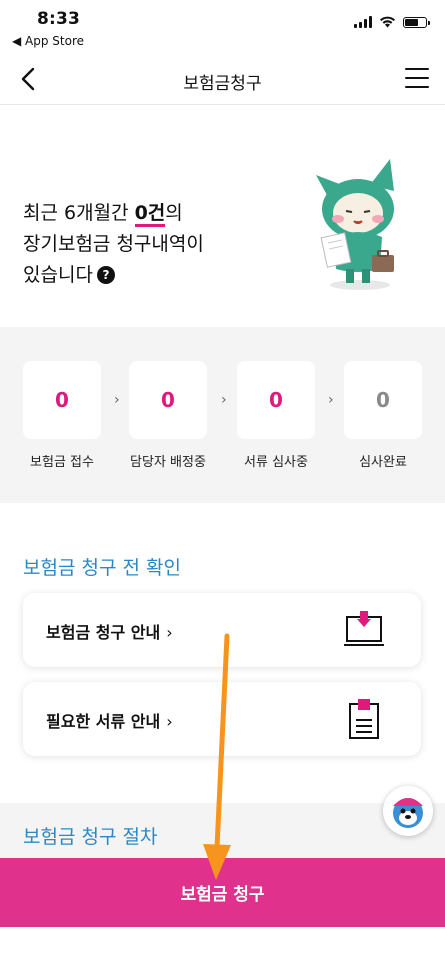  I want to click on signal-icon, so click(363, 22).